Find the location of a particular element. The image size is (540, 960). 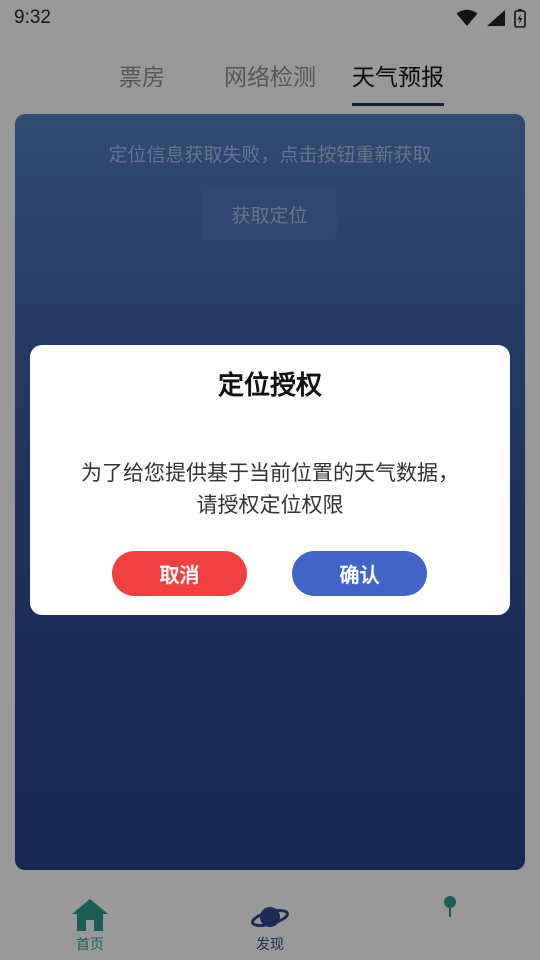

confirm-button: 确认 is located at coordinates (359, 573).